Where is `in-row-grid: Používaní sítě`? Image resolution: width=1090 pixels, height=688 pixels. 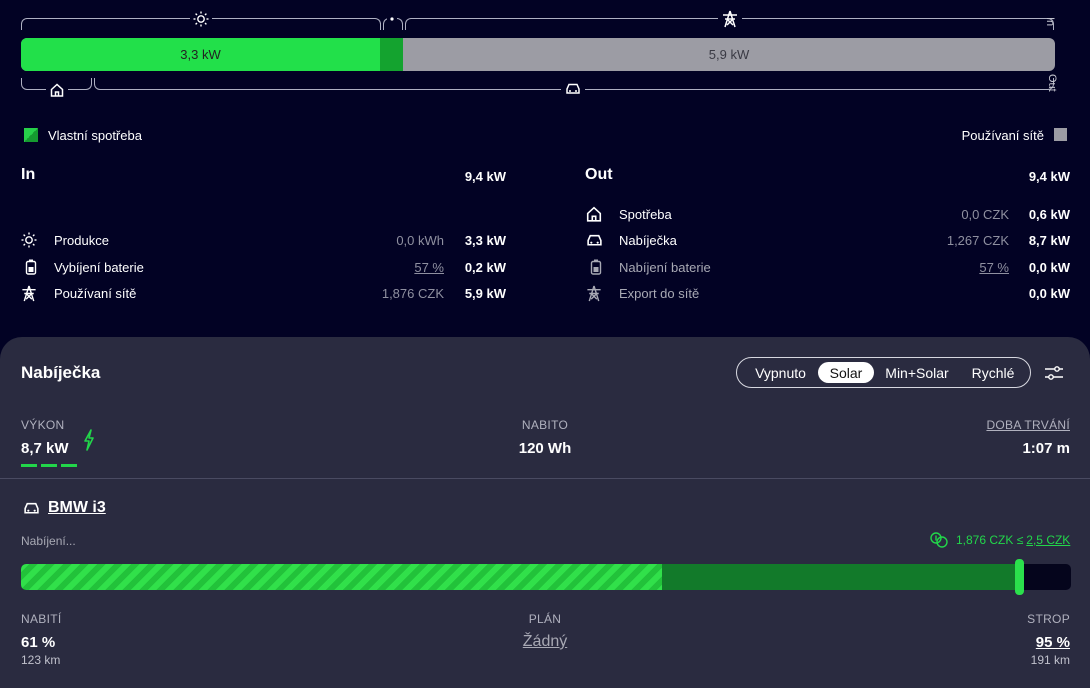
in-row-grid: Používaní sítě is located at coordinates (78, 293).